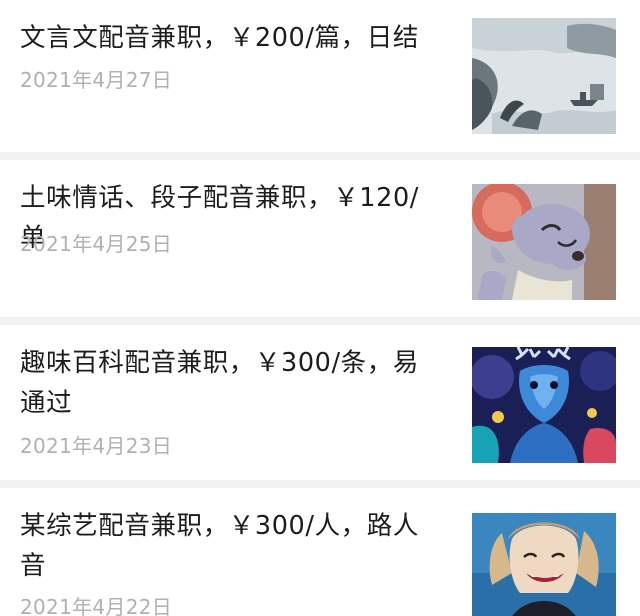 This screenshot has width=640, height=616. Describe the element at coordinates (96, 80) in the screenshot. I see `article-date: 2021年4月27日` at that location.